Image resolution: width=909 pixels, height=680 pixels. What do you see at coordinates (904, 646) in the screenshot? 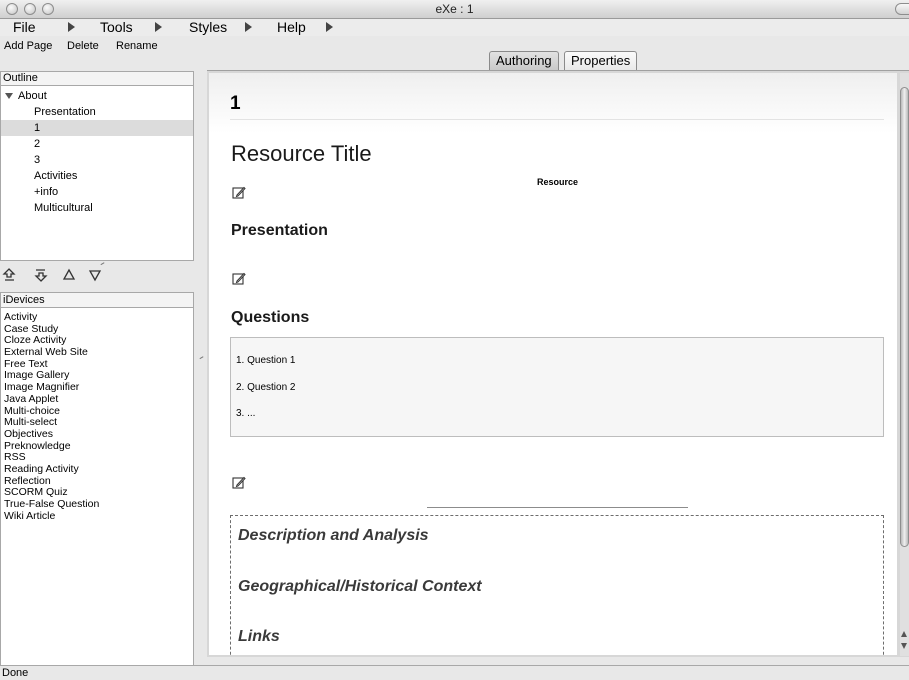
I see `scroll-down-arrow-icon` at bounding box center [904, 646].